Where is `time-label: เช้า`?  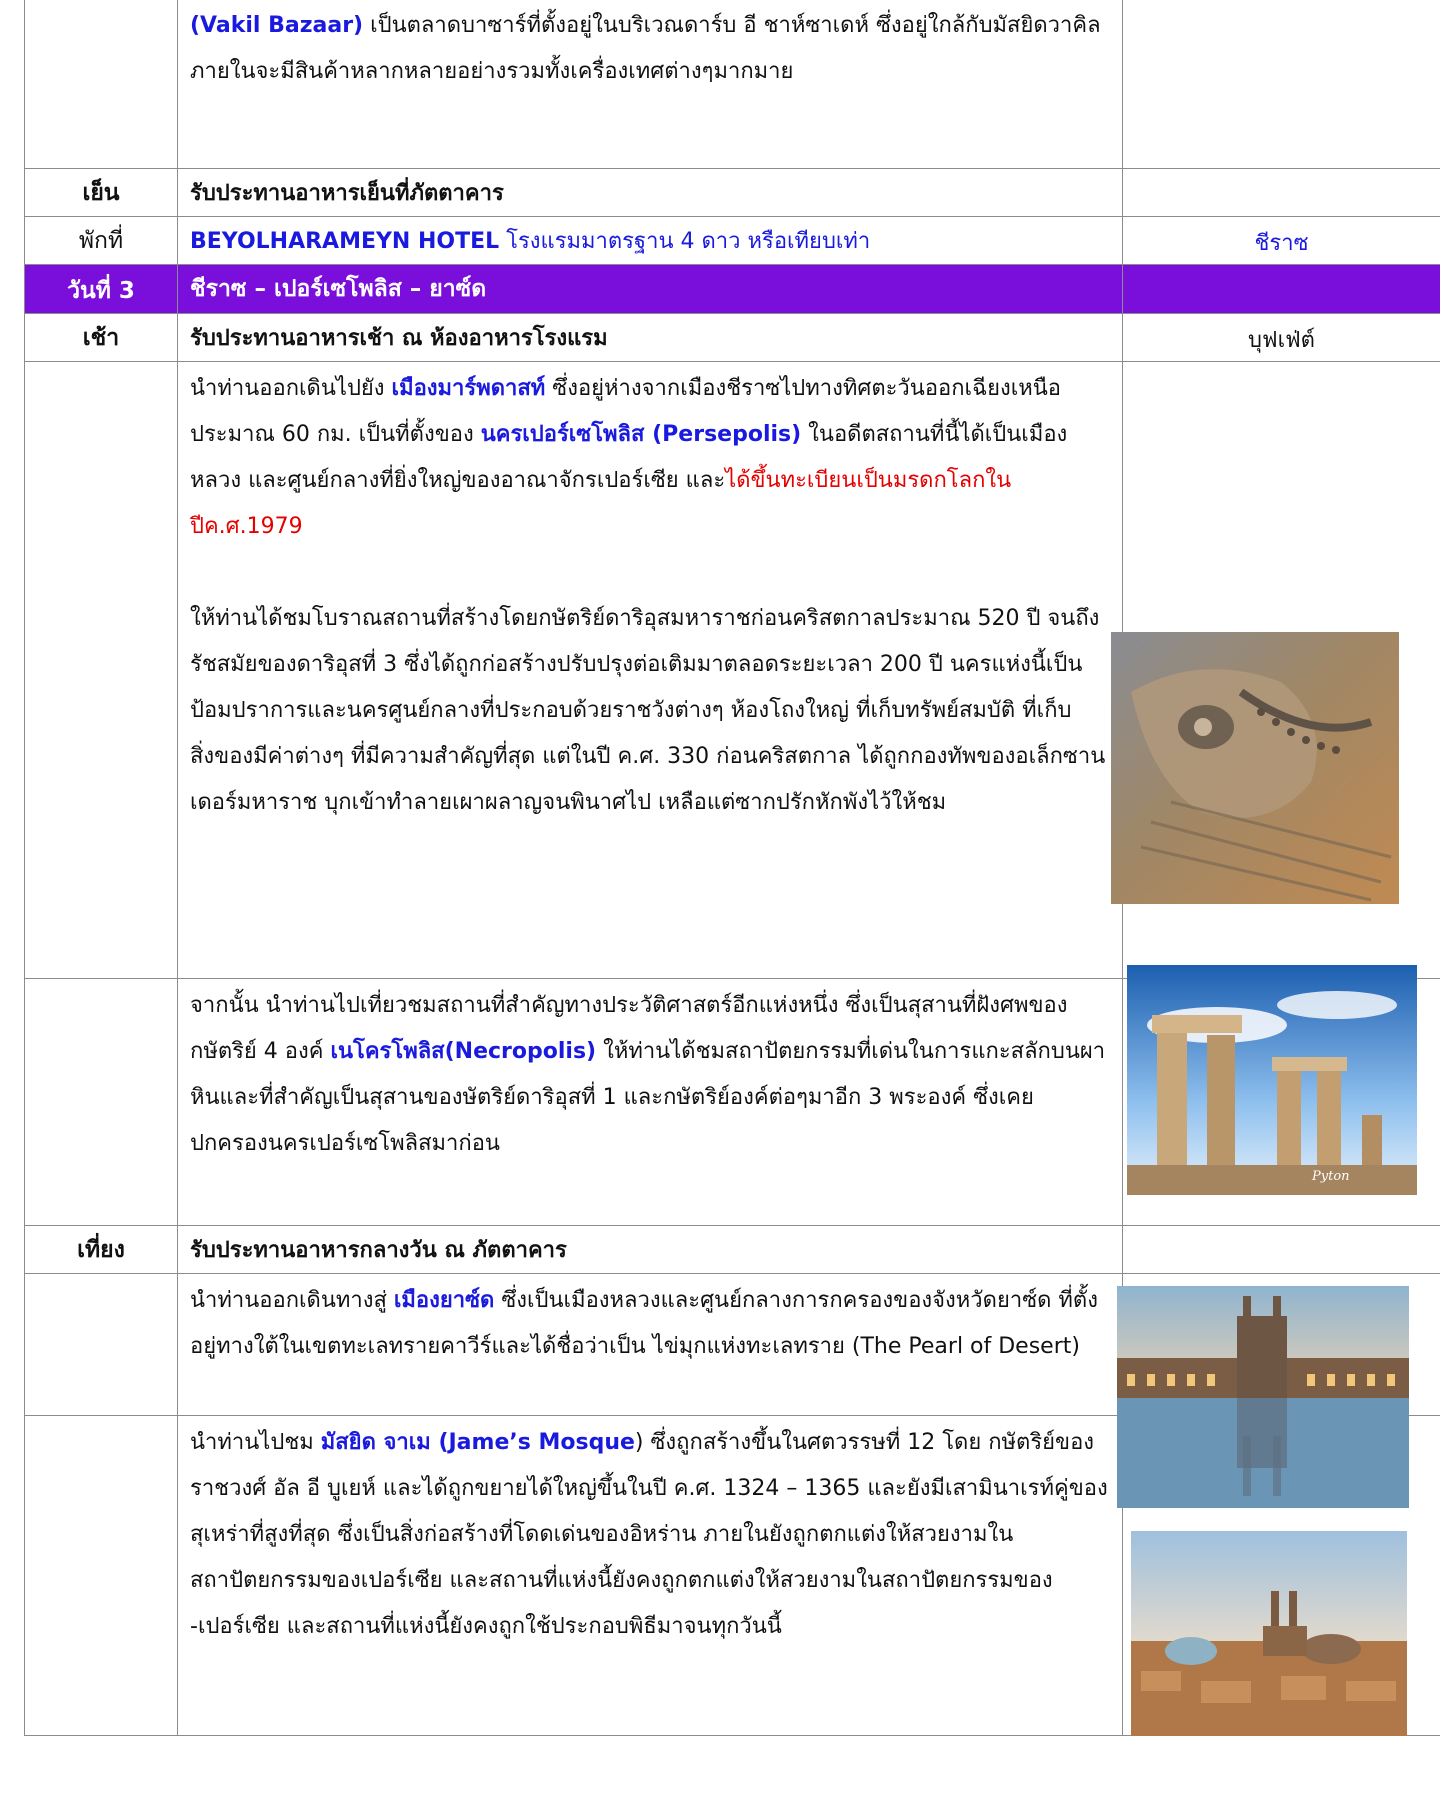
time-label: เช้า is located at coordinates (101, 337).